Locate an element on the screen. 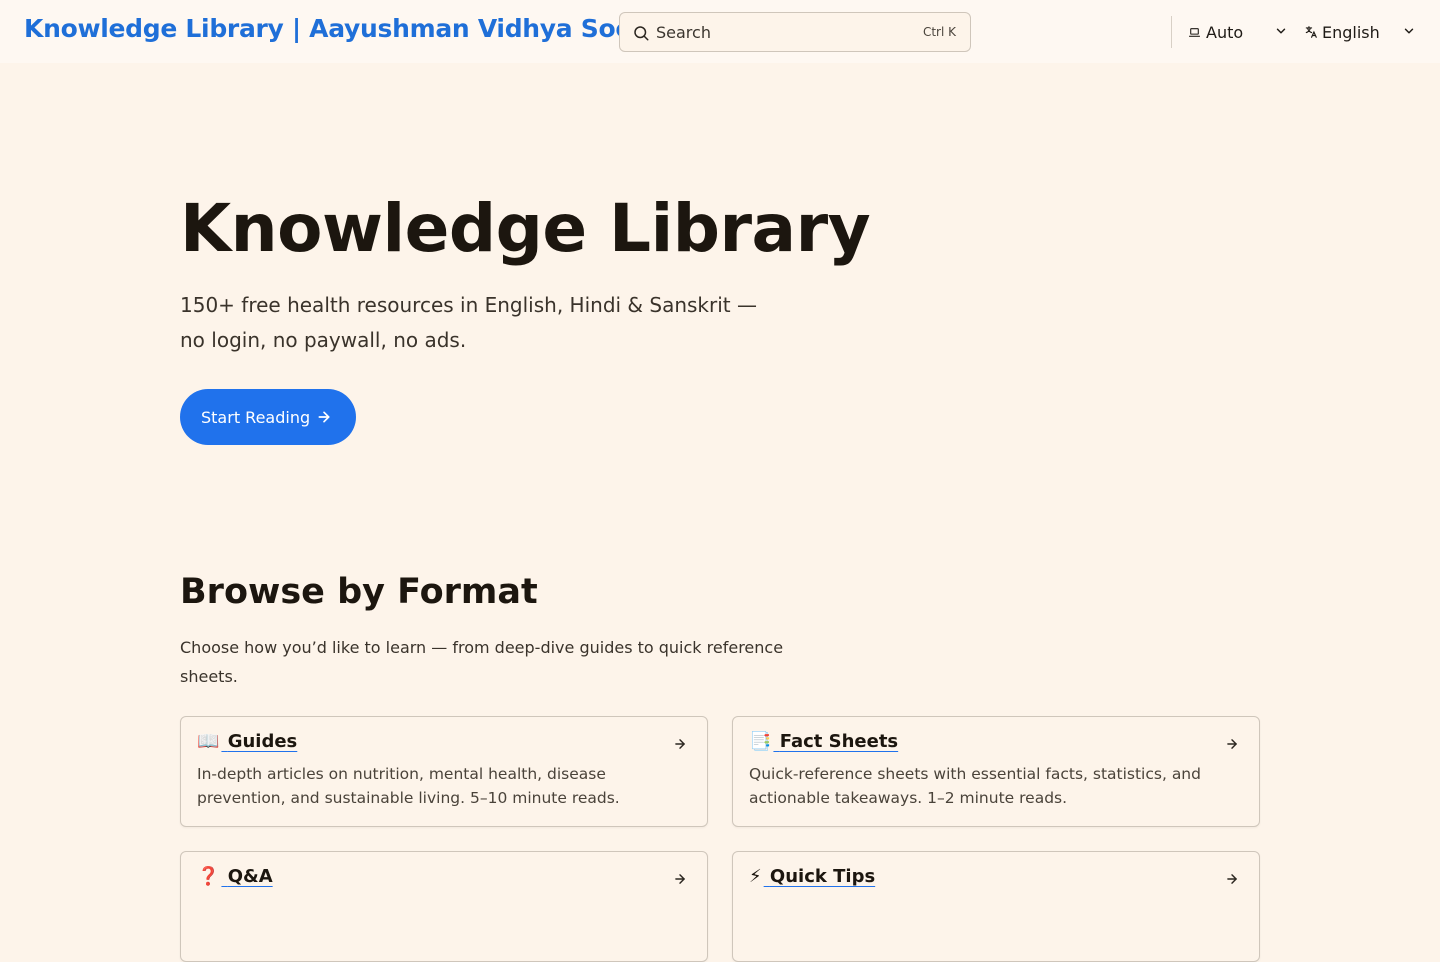 The width and height of the screenshot is (1440, 962). card-title-link: ❓ Q&A is located at coordinates (235, 876).